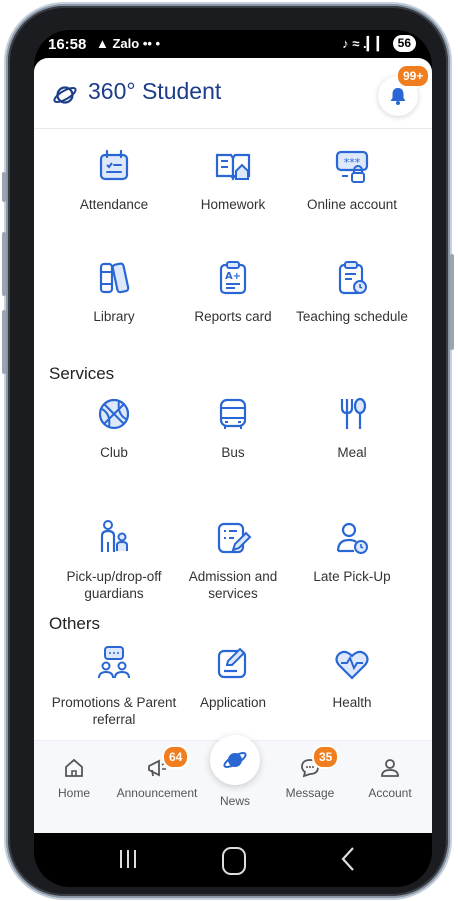 Image resolution: width=458 pixels, height=901 pixels. Describe the element at coordinates (352, 665) in the screenshot. I see `heart-pulse-icon` at that location.